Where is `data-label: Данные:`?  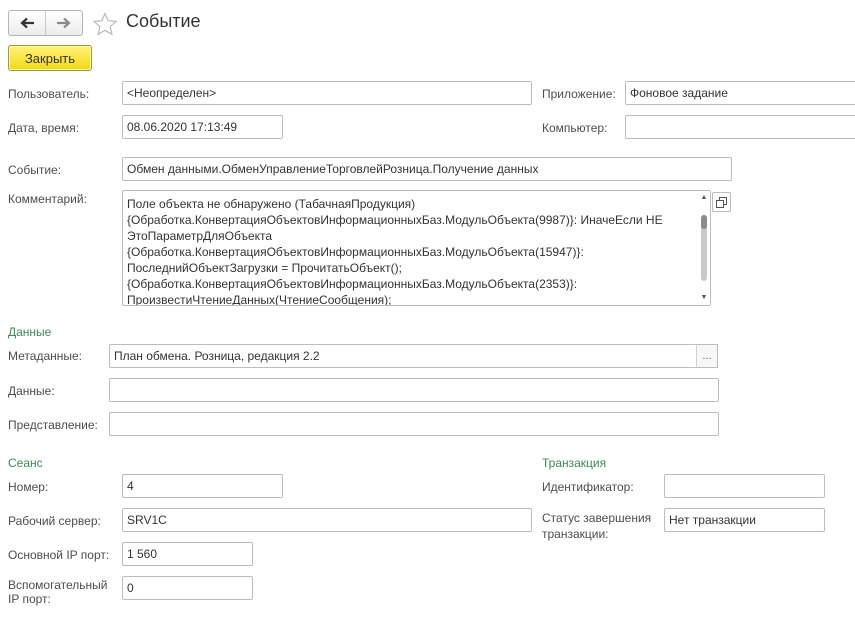
data-label: Данные: is located at coordinates (31, 391).